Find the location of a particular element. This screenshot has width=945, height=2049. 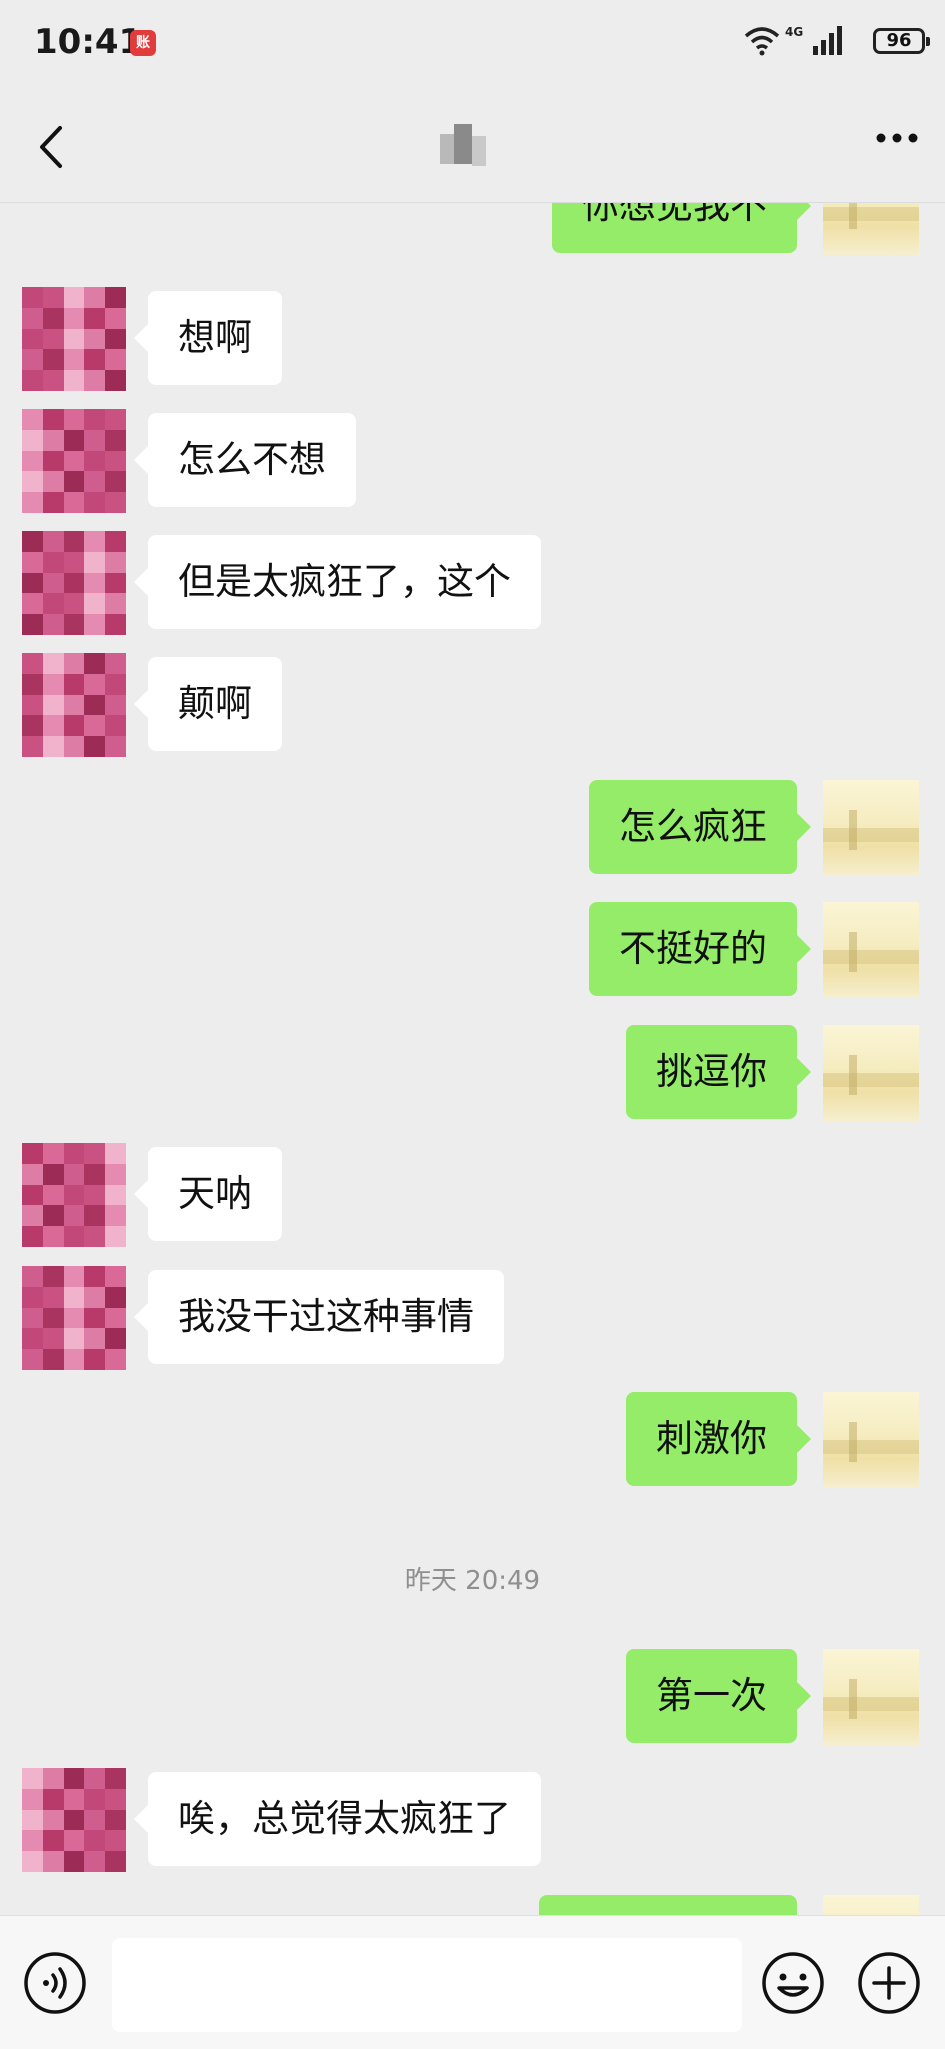

incoming-bubble: 唉，总觉得太疯狂了 is located at coordinates (337, 1819).